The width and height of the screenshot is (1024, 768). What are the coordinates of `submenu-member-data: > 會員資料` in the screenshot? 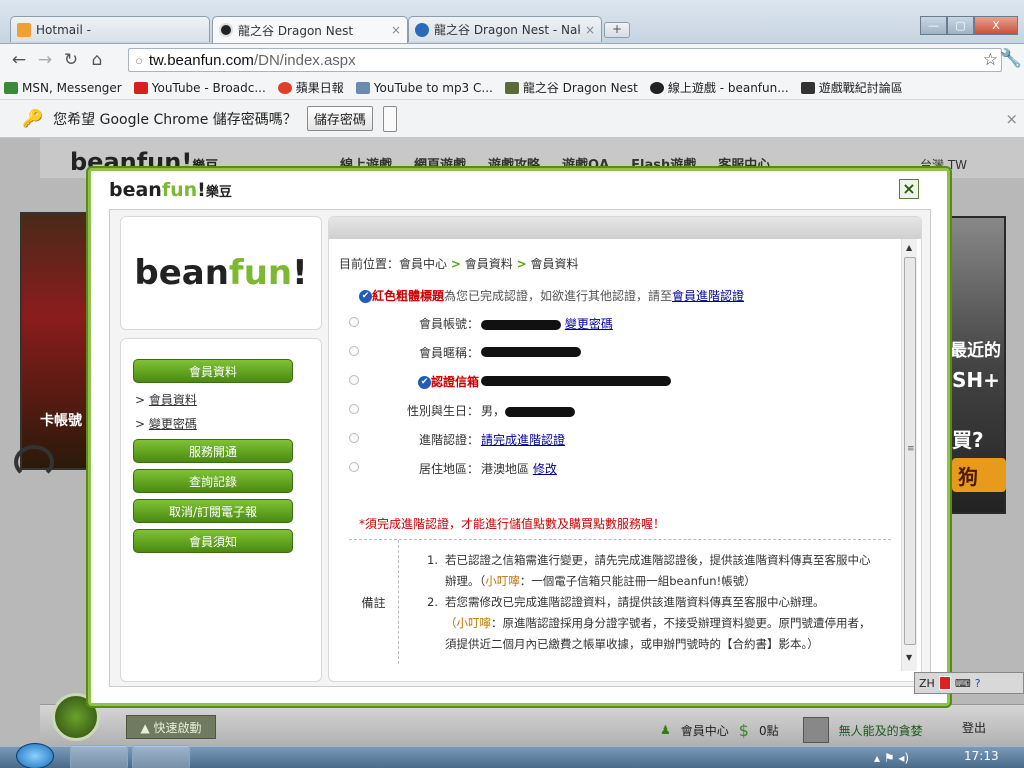 It's located at (166, 399).